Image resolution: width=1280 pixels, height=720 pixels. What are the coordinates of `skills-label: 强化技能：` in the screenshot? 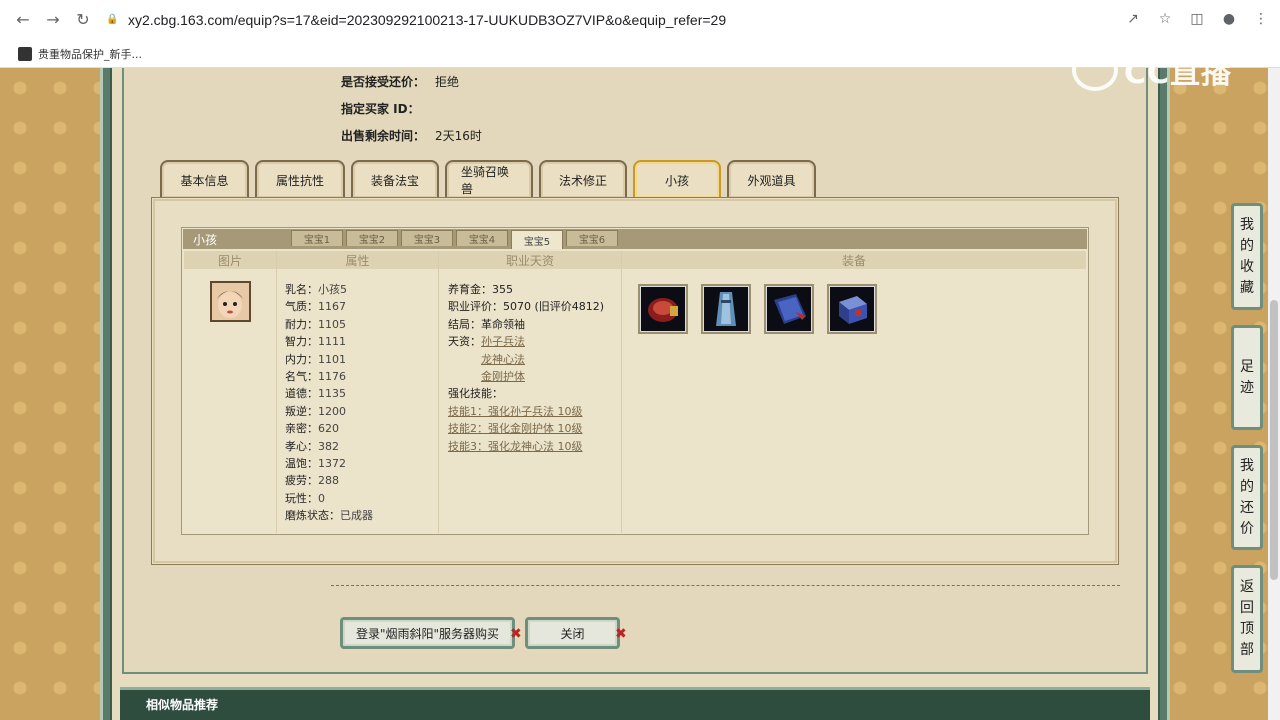 It's located at (475, 394).